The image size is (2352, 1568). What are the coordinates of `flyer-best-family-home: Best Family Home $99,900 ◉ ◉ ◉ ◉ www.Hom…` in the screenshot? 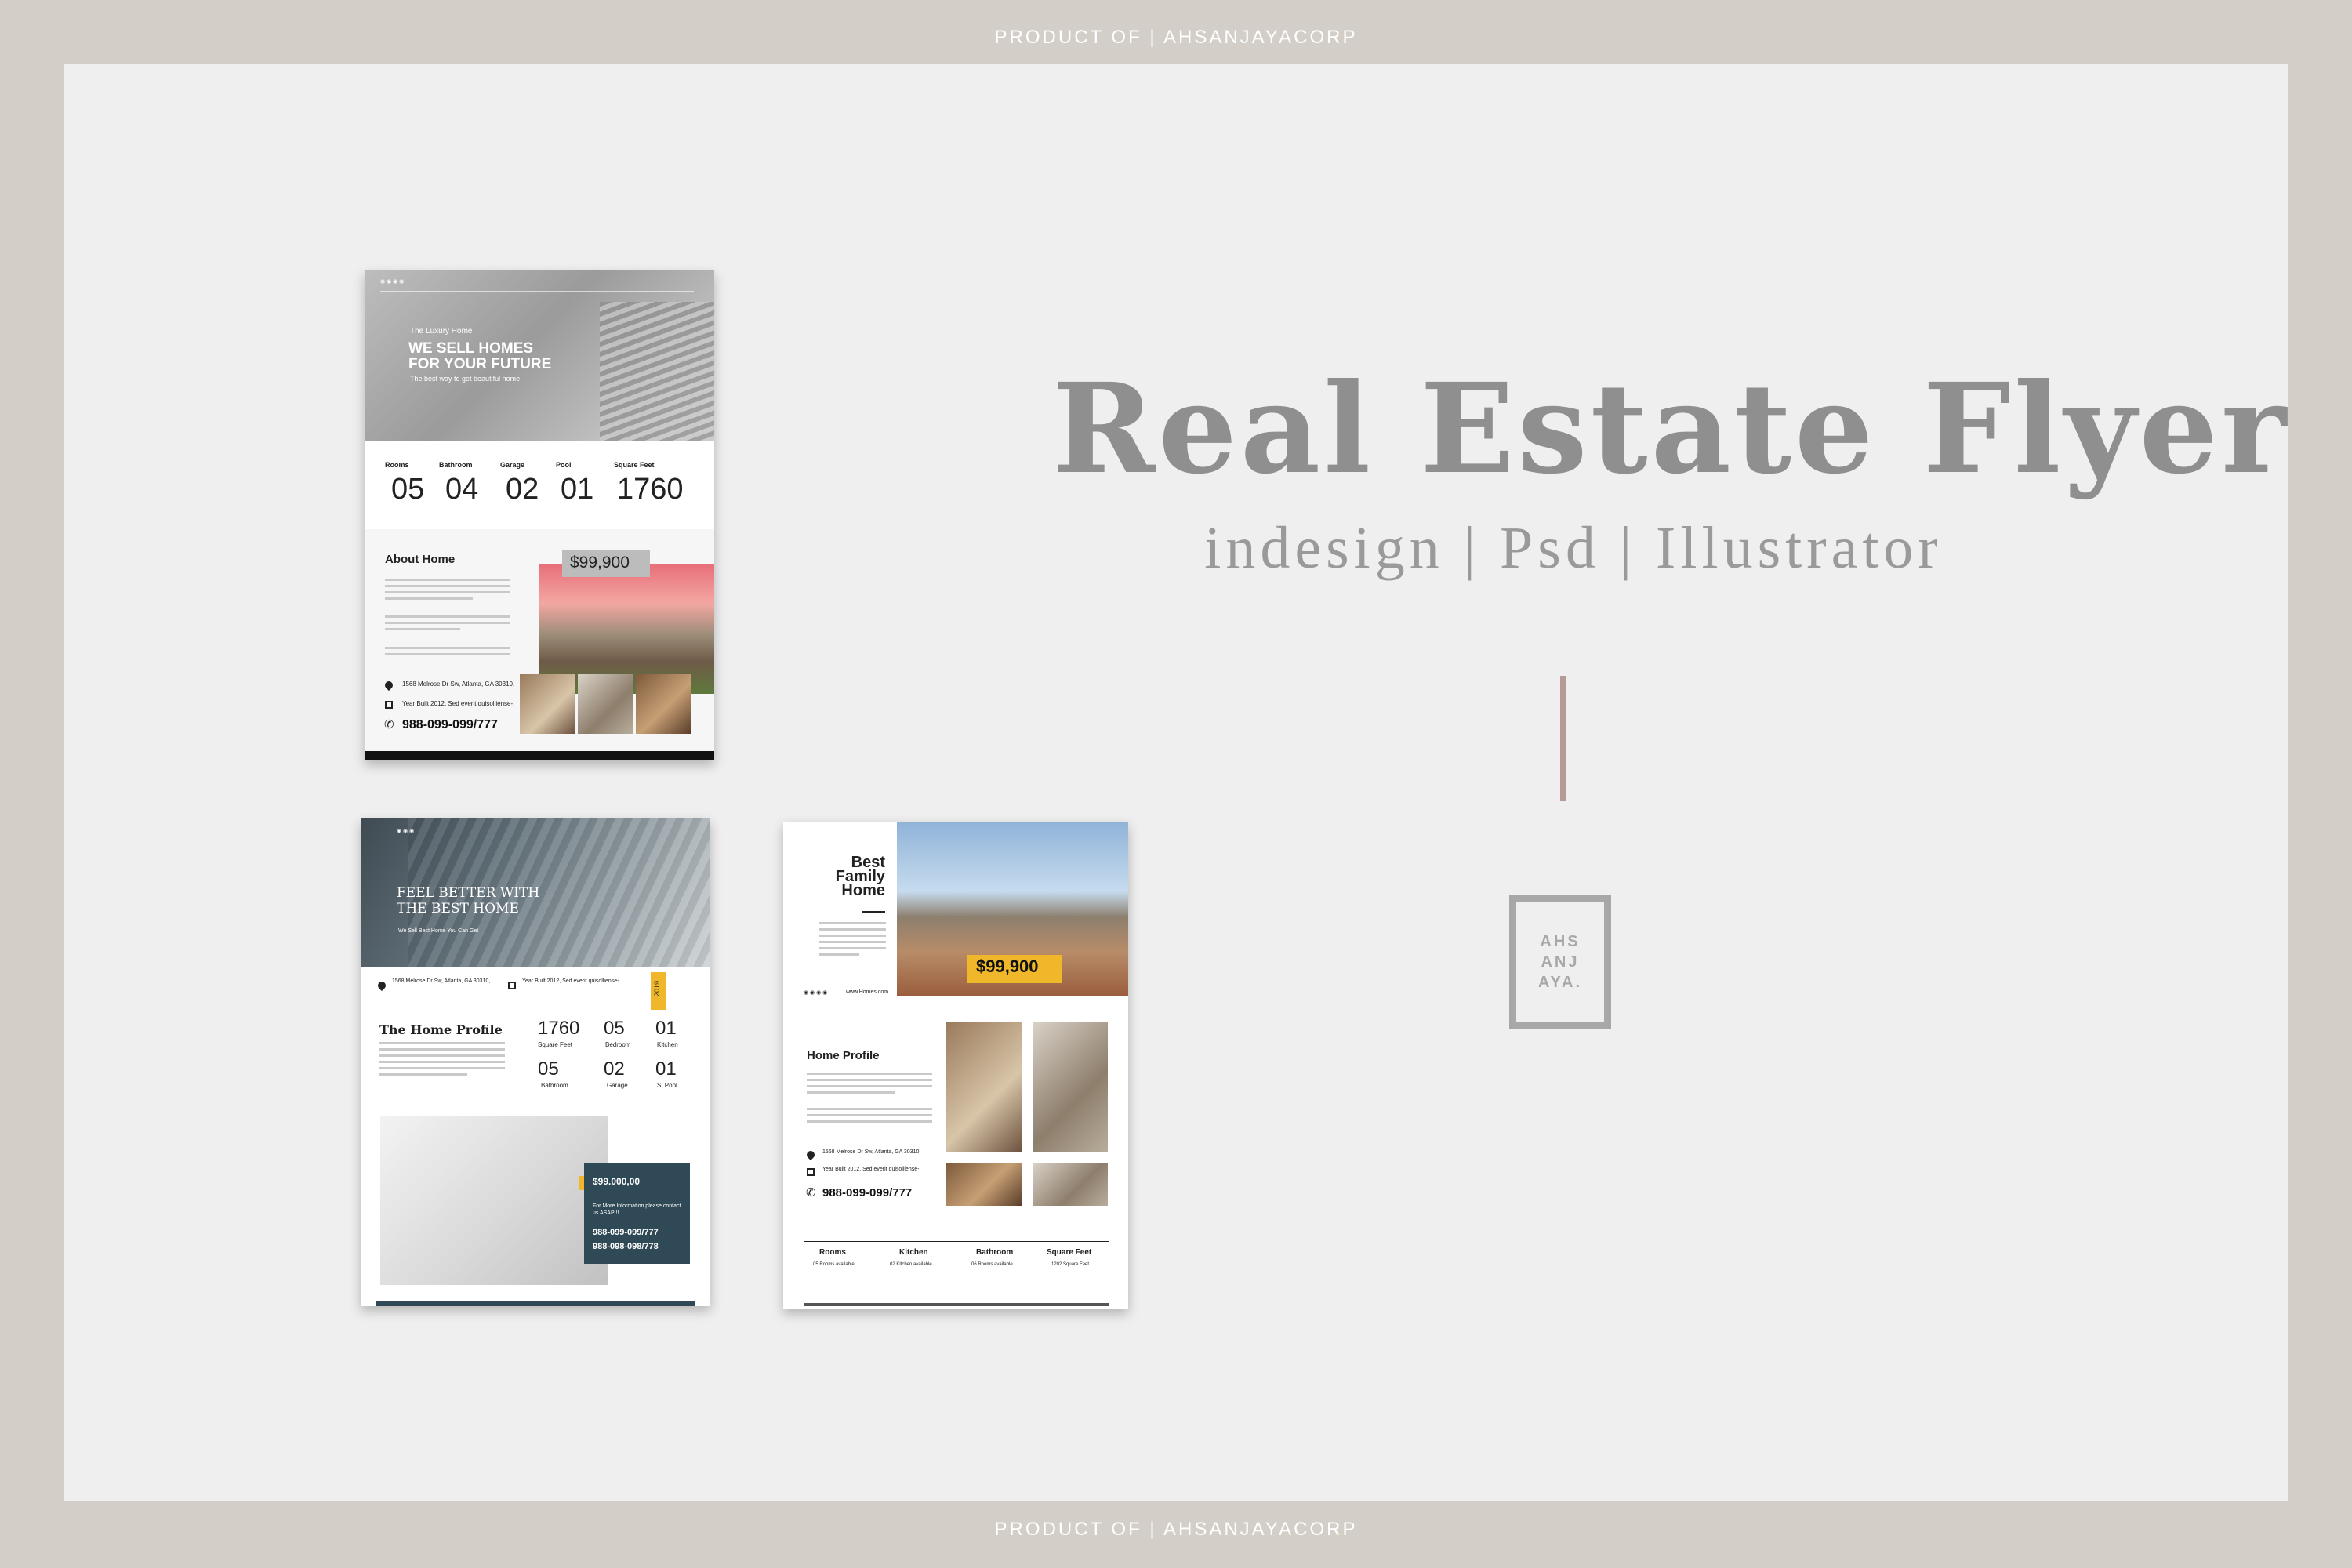 It's located at (955, 1065).